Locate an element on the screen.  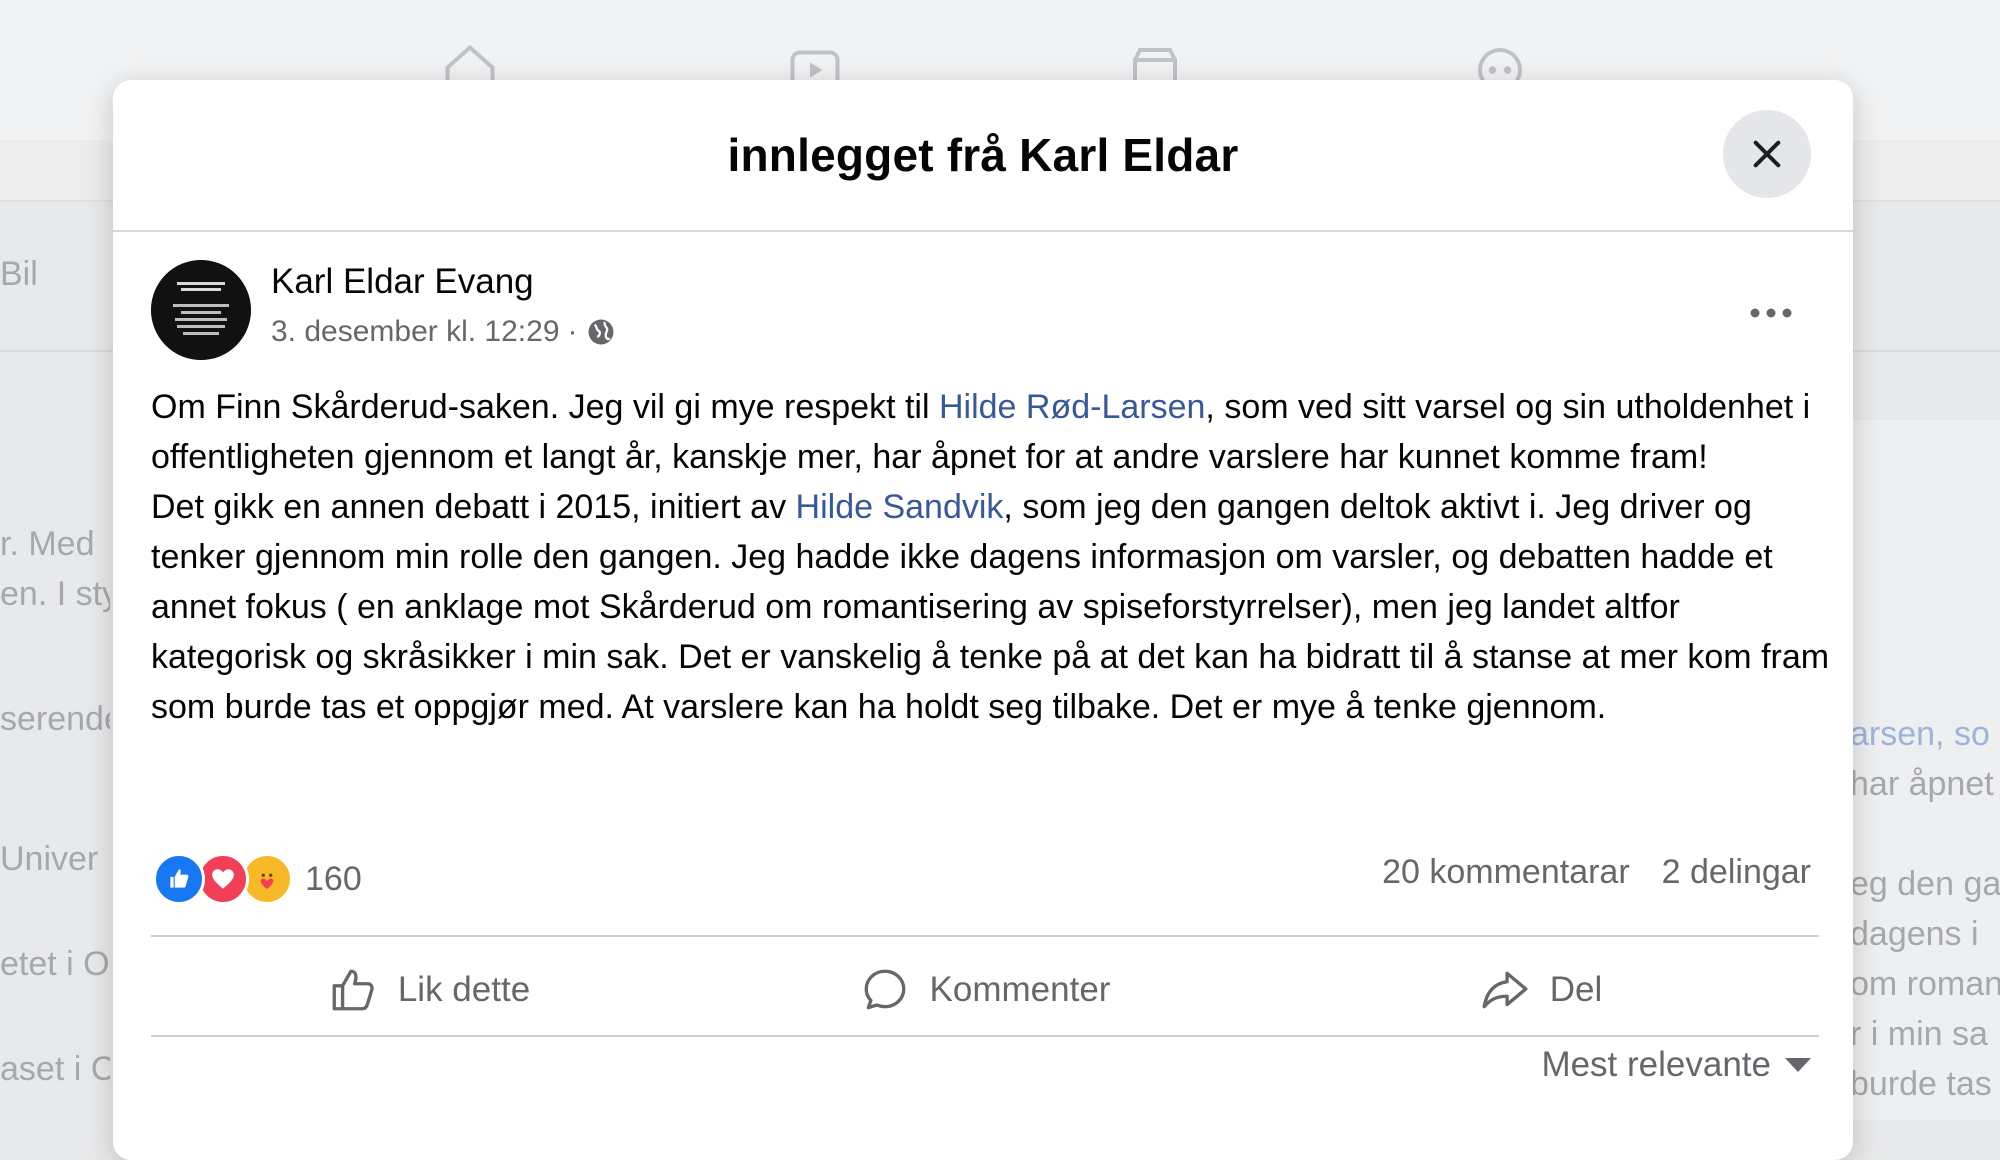
share-label: Del is located at coordinates (1576, 989).